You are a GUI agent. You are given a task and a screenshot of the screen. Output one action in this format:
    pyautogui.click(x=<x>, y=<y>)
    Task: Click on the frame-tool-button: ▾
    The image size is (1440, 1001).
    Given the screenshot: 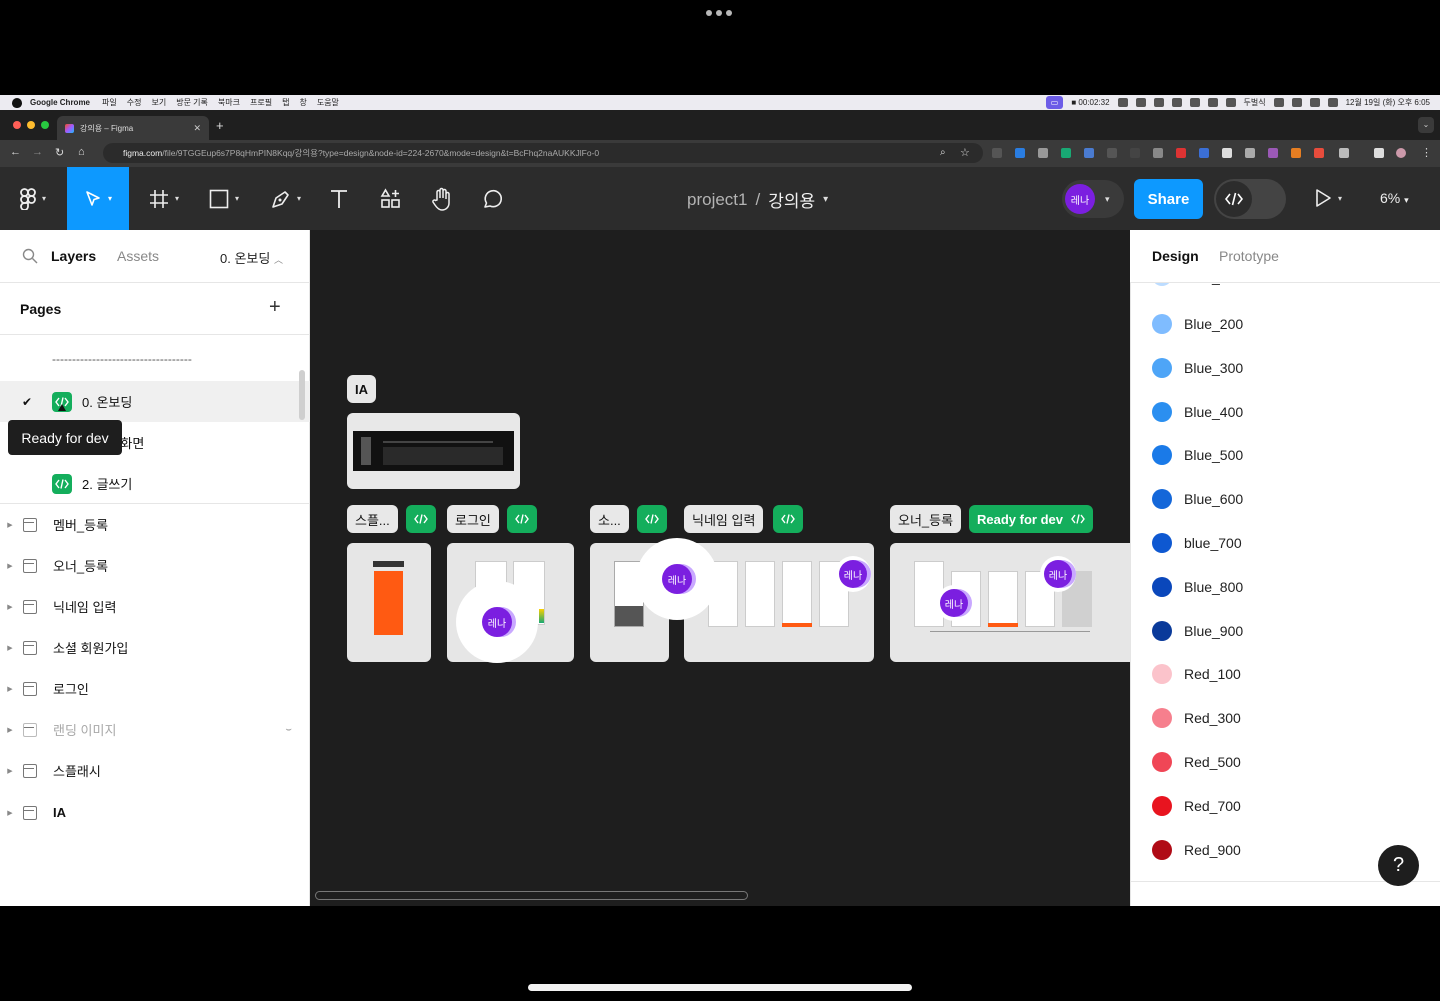 What is the action you would take?
    pyautogui.click(x=164, y=198)
    